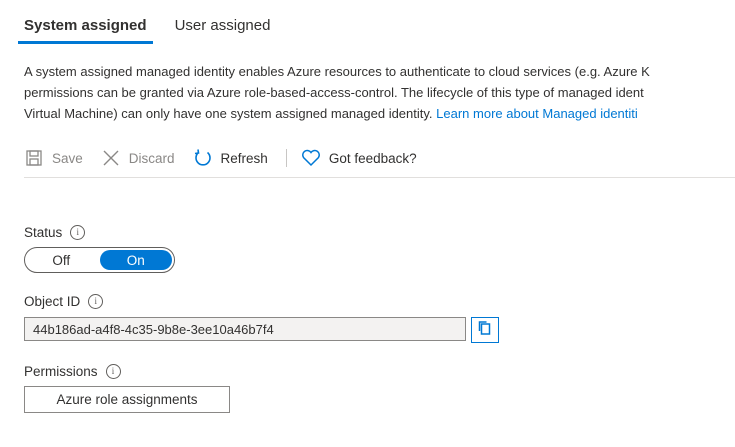 This screenshot has width=735, height=447. What do you see at coordinates (127, 399) in the screenshot?
I see `azure-role-assignments-button: Azure role assignments` at bounding box center [127, 399].